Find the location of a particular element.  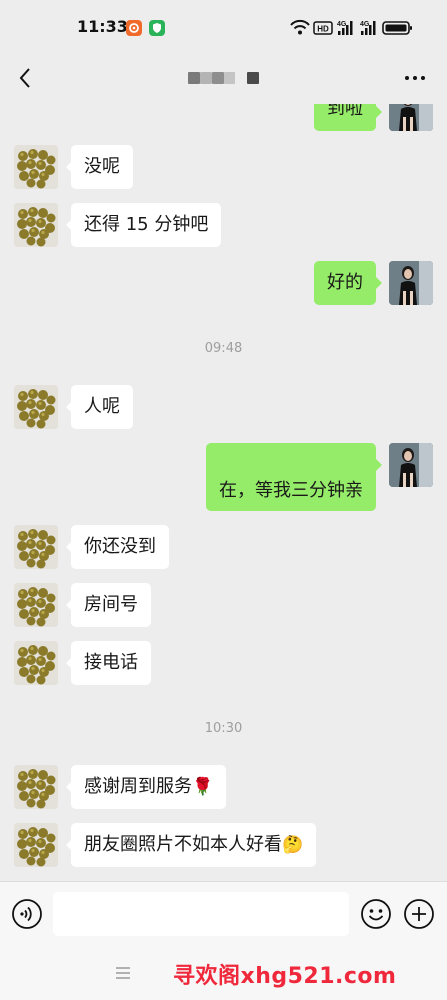

message-timestamp: 09:48 is located at coordinates (223, 348).